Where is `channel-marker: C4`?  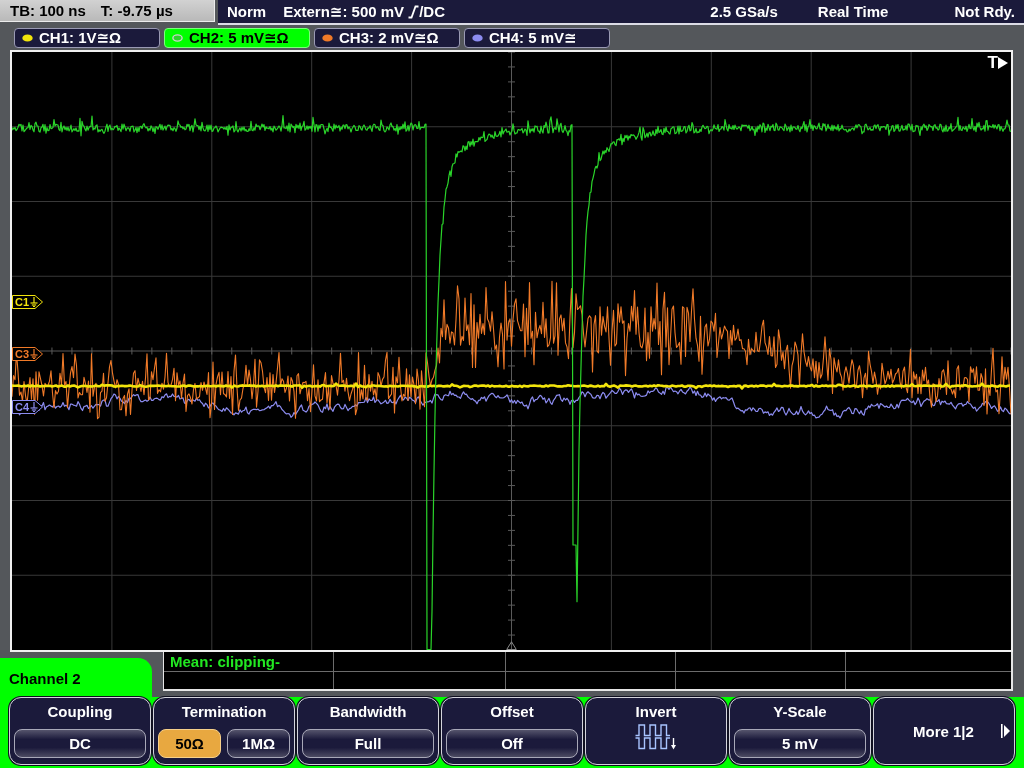 channel-marker: C4 is located at coordinates (27, 407).